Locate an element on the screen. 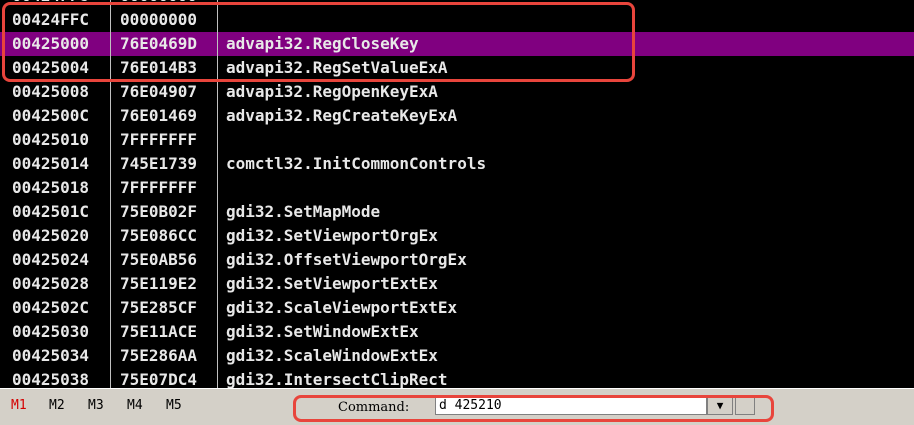 The height and width of the screenshot is (425, 914). dump-comment: advapi32.RegCloseKey is located at coordinates (322, 43).